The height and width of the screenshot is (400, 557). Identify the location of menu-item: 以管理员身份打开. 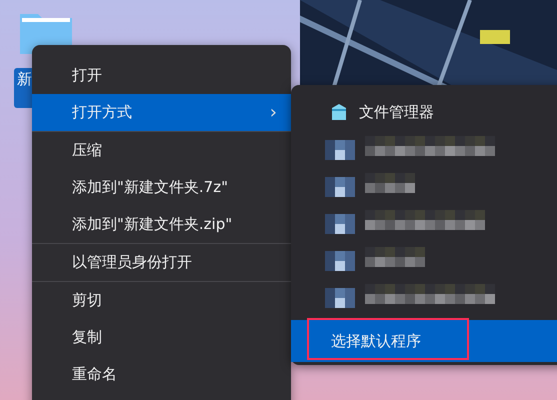
(161, 262).